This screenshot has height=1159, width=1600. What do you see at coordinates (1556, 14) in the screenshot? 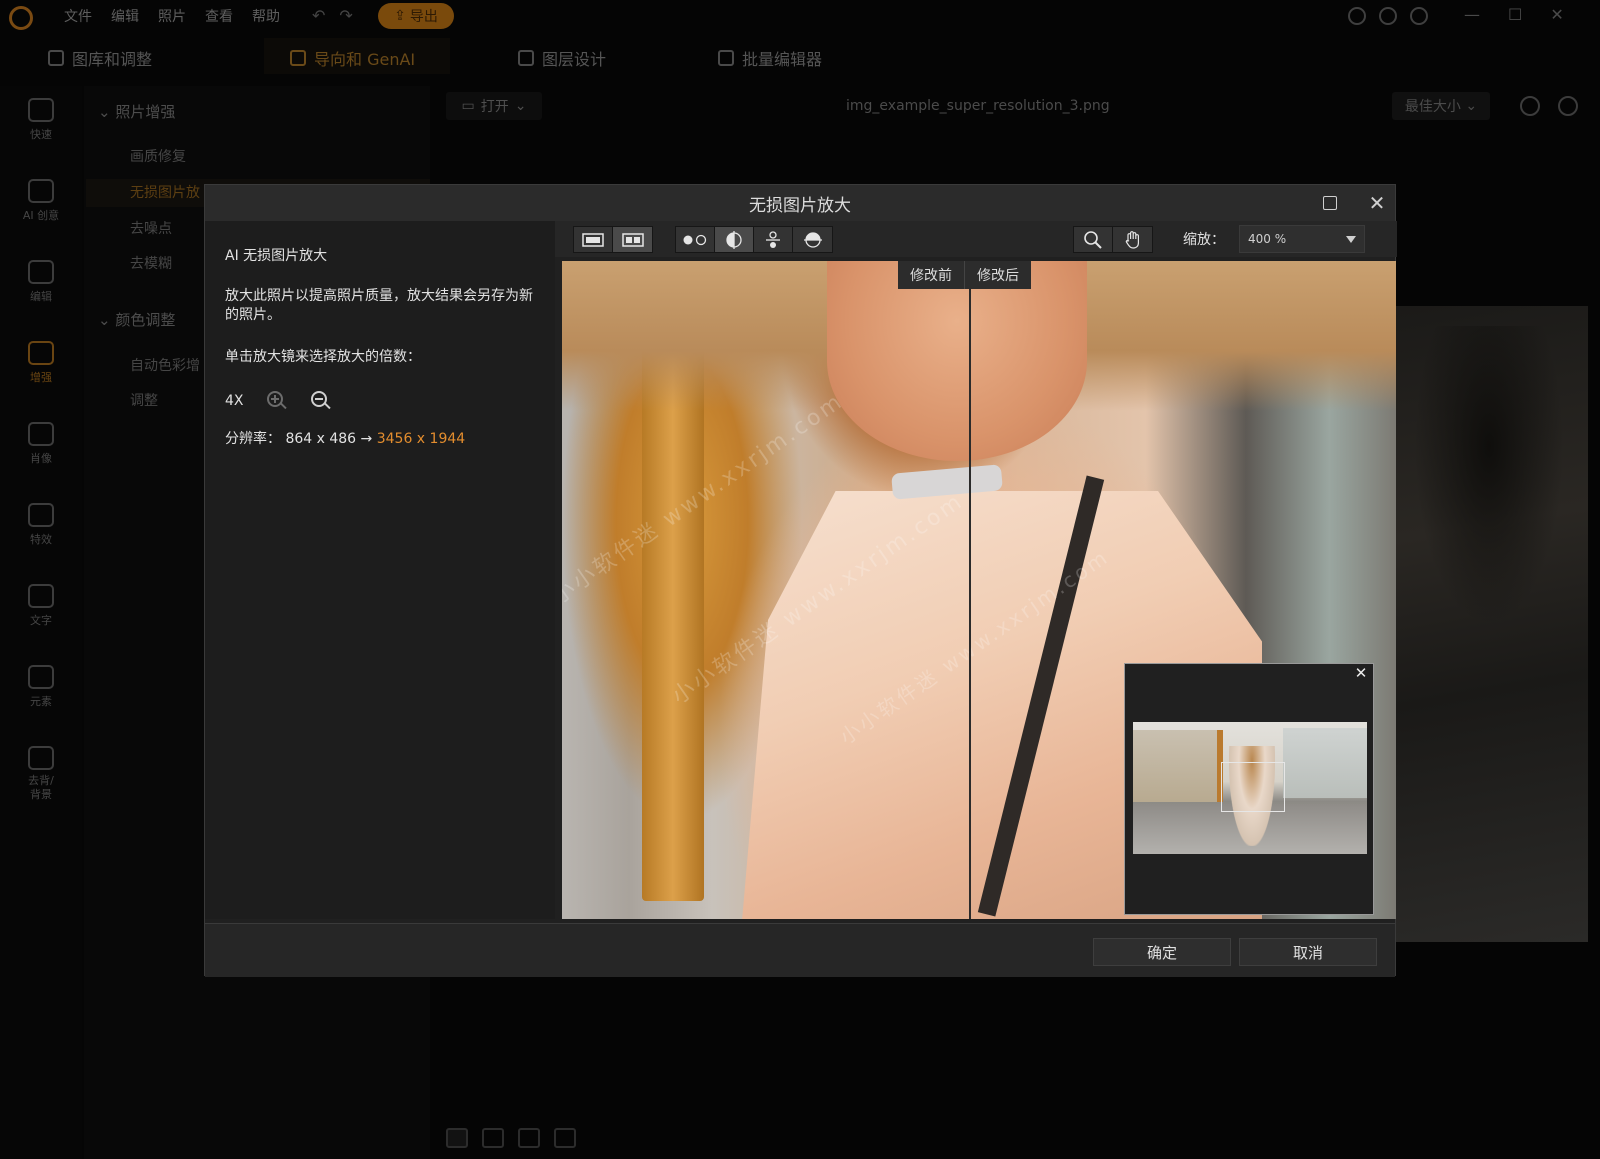
I see `close-window-icon: ✕` at bounding box center [1556, 14].